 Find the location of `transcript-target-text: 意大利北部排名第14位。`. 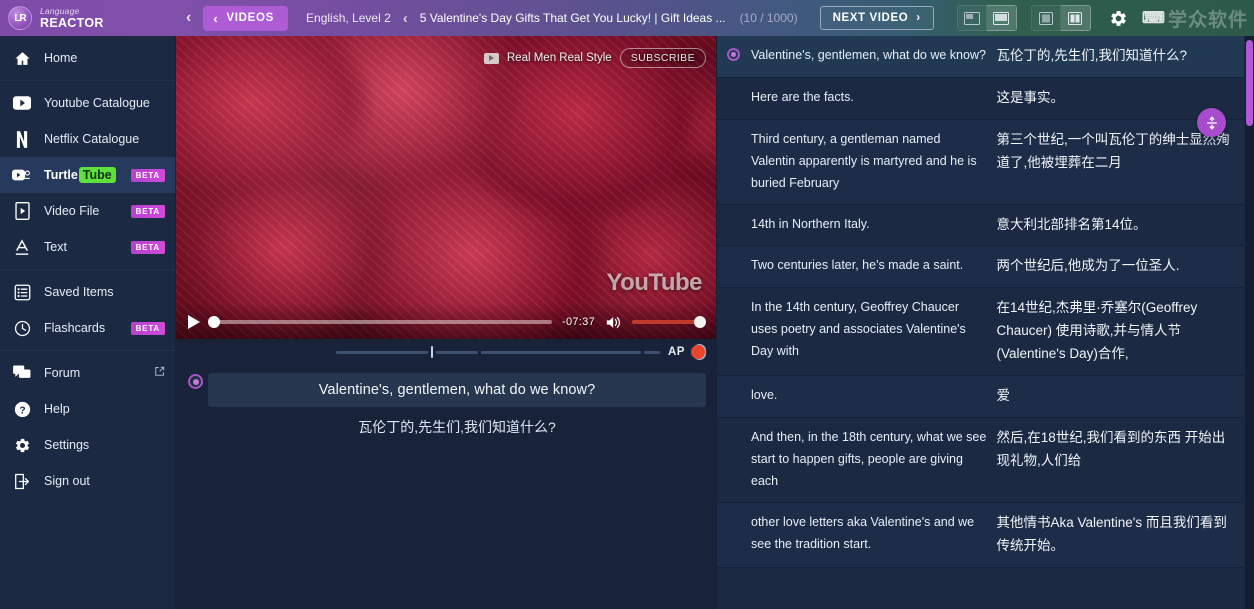

transcript-target-text: 意大利北部排名第14位。 is located at coordinates (1115, 225).